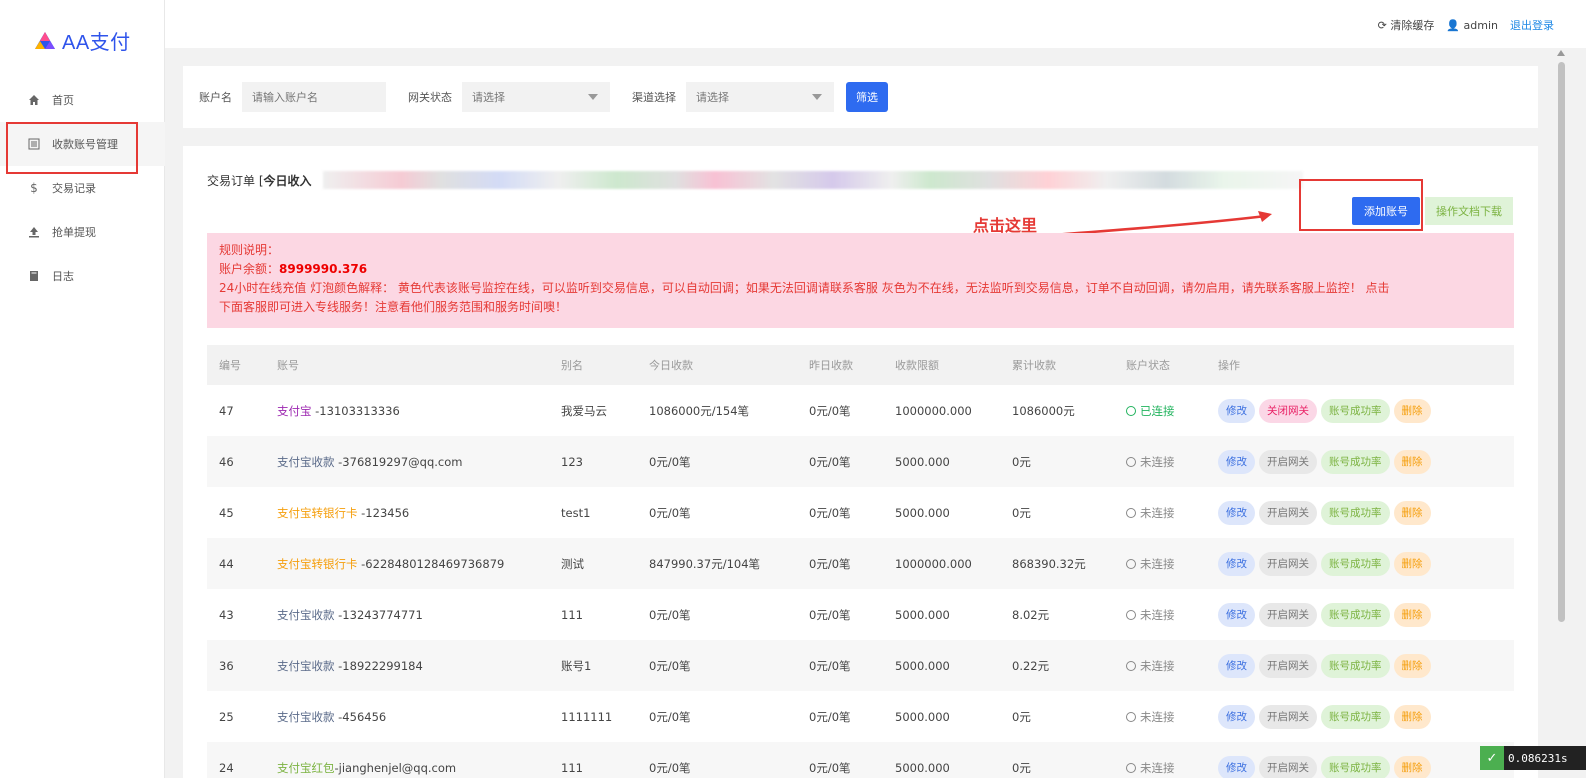 The height and width of the screenshot is (778, 1586). I want to click on channel-name: 支付宝, so click(294, 411).